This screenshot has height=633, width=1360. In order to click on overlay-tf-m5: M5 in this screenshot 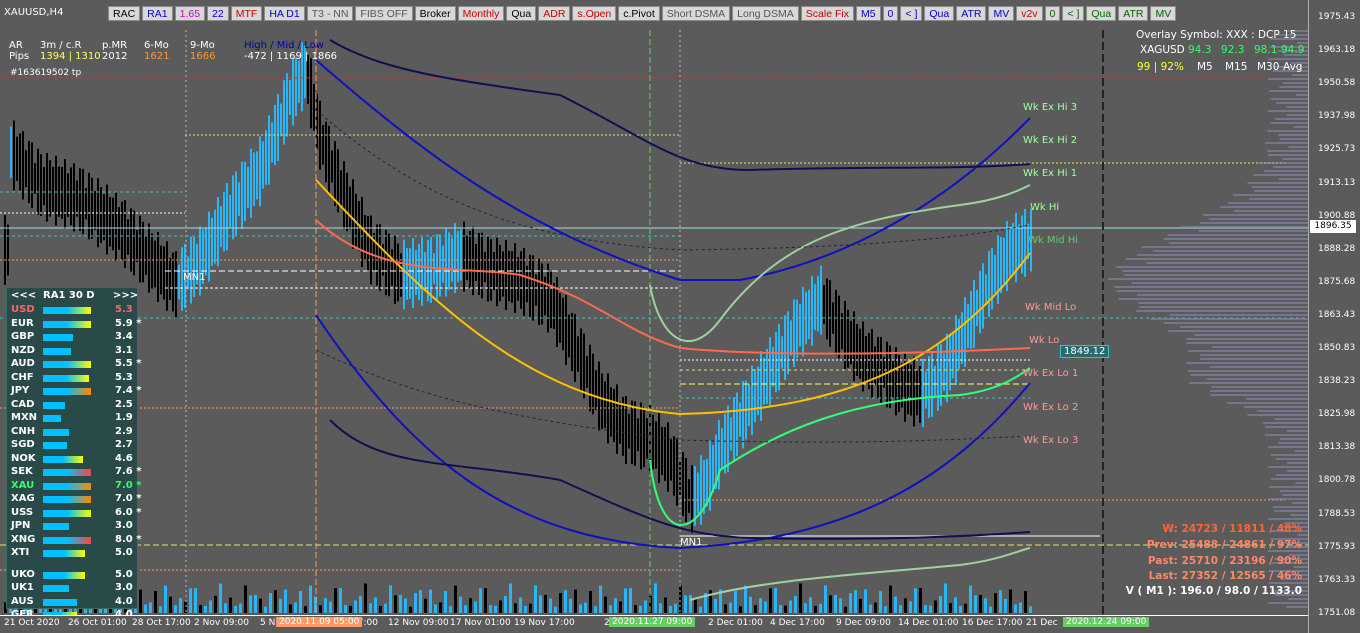, I will do `click(1205, 67)`.